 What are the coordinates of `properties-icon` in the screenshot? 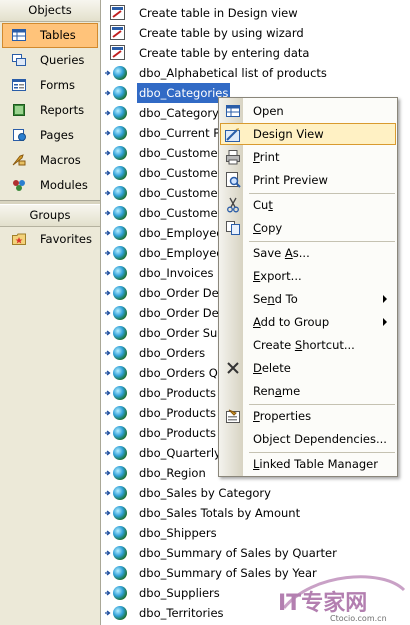 It's located at (233, 416).